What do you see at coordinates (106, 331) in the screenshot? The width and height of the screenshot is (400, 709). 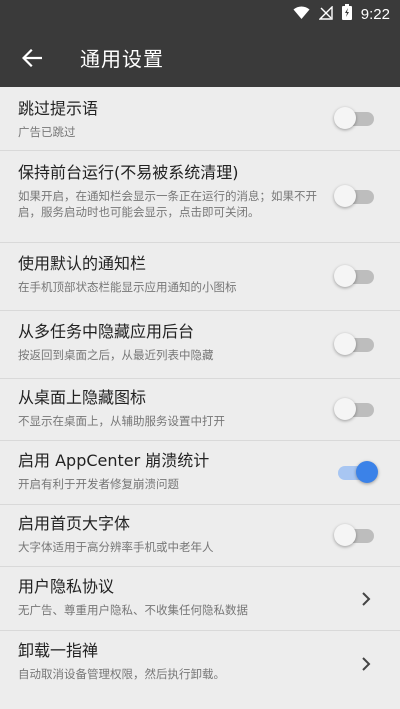 I see `setting-title: 从多任务中隐藏应用后台` at bounding box center [106, 331].